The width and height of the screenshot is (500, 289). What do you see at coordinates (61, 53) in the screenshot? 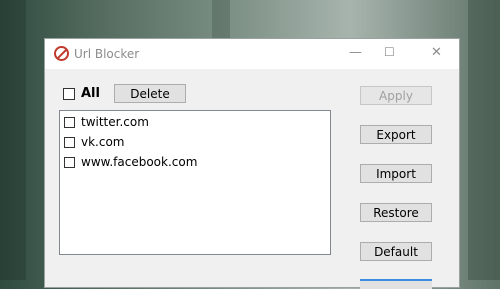
I see `block-icon` at bounding box center [61, 53].